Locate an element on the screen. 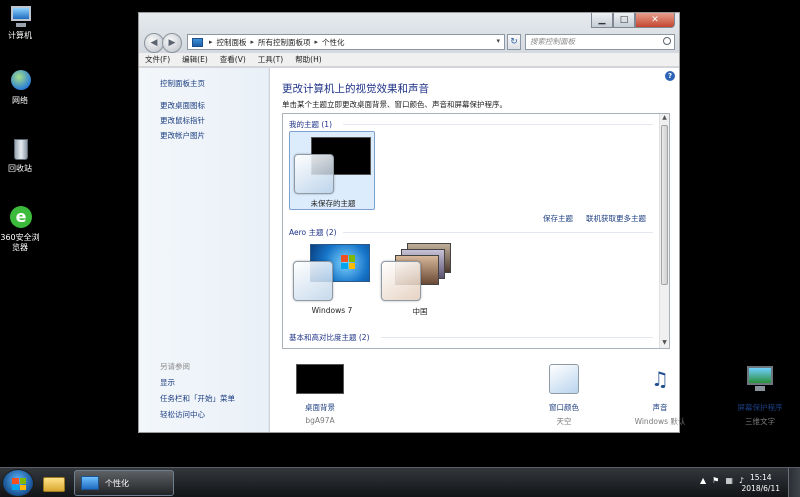  menu-bar: 文件(F) 编辑(E) 查看(V) 工具(T) 帮助(H) is located at coordinates (409, 60).